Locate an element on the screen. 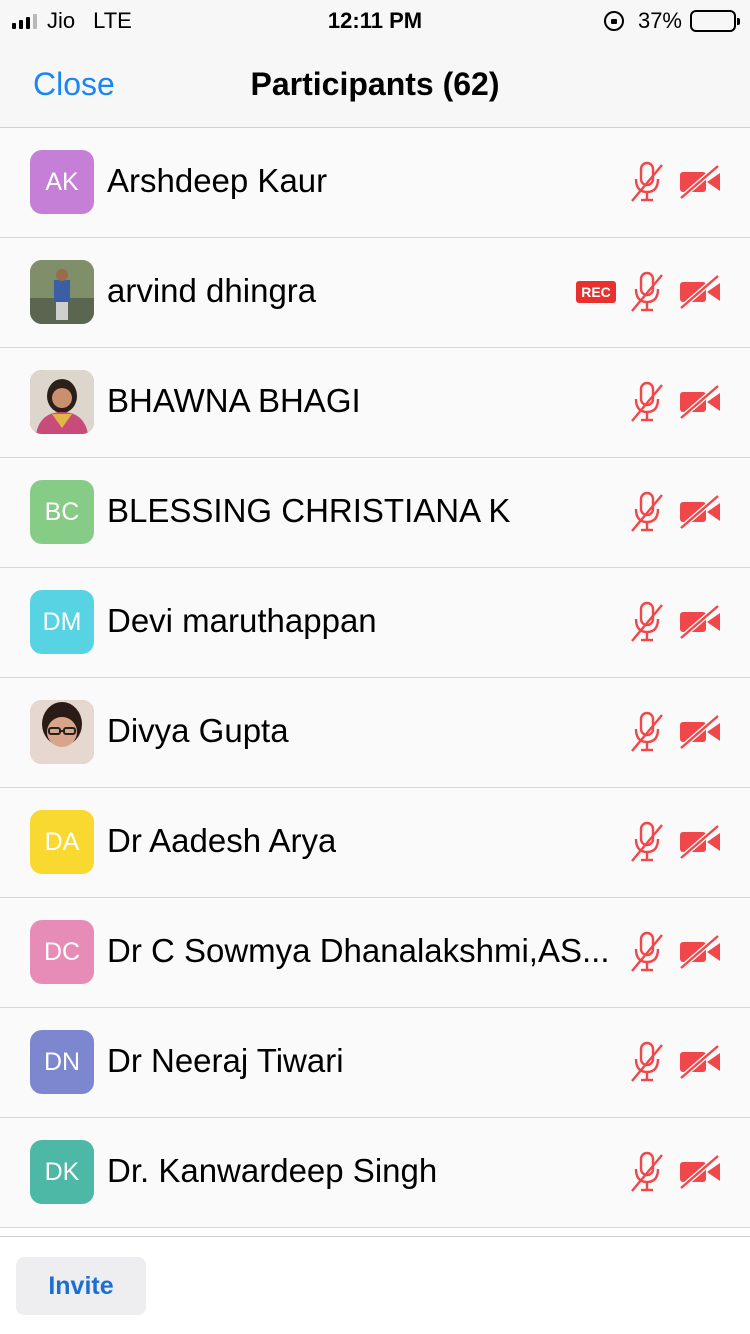 This screenshot has height=1334, width=750. status-bar: Jio LTE 12:11 PM 37% is located at coordinates (375, 20).